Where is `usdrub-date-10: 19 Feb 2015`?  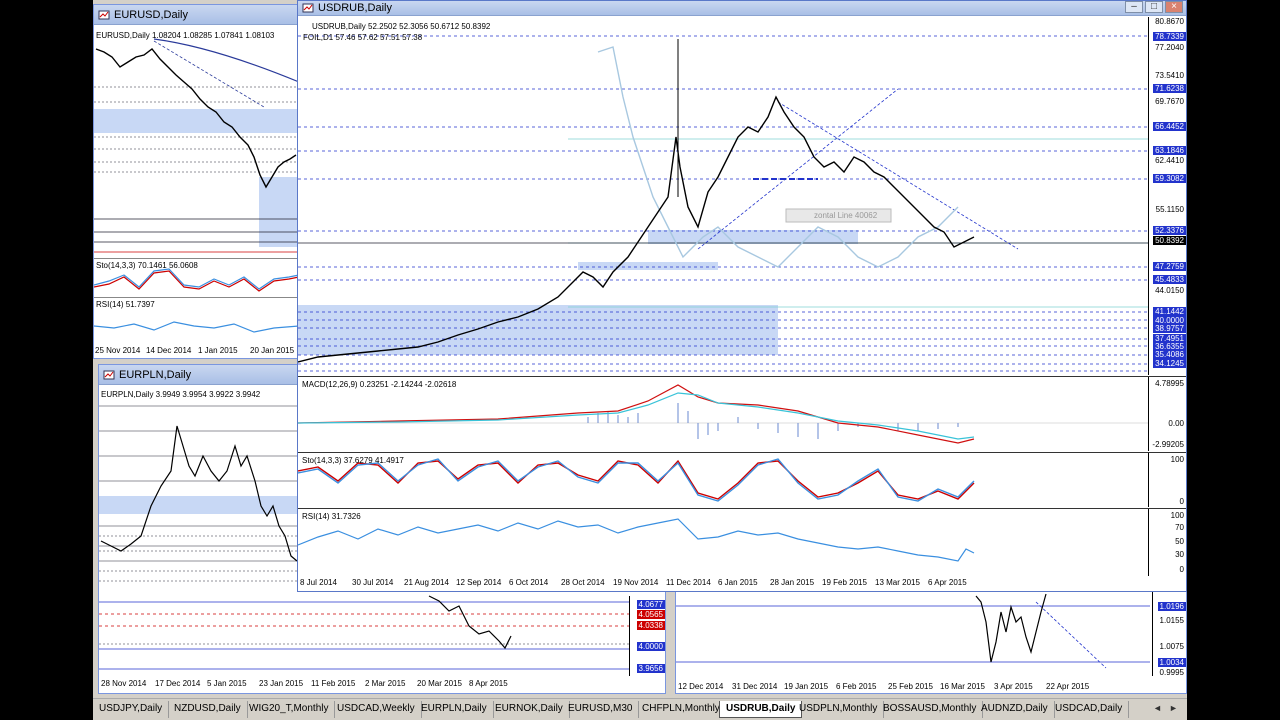 usdrub-date-10: 19 Feb 2015 is located at coordinates (844, 582).